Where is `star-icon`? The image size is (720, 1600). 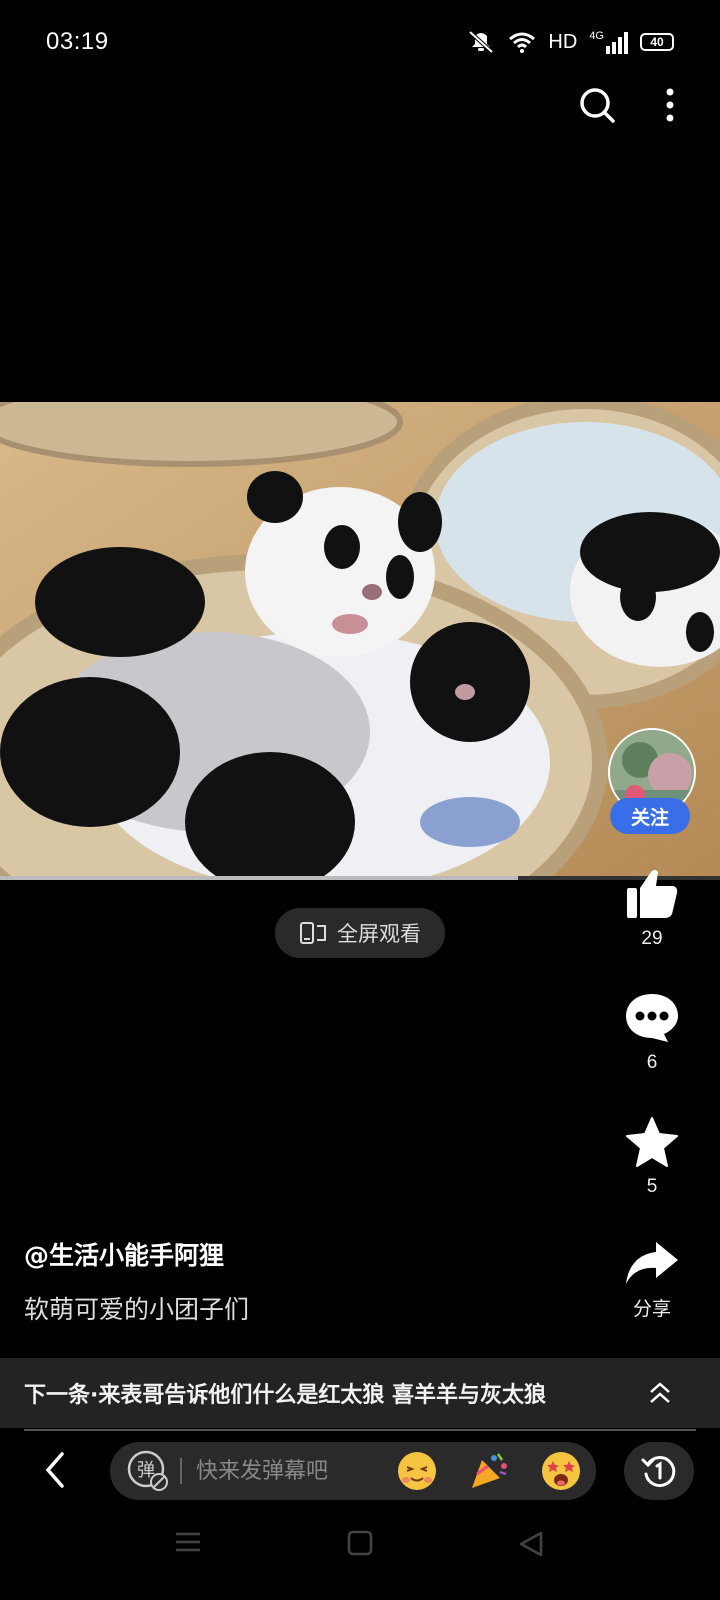
star-icon is located at coordinates (652, 1142).